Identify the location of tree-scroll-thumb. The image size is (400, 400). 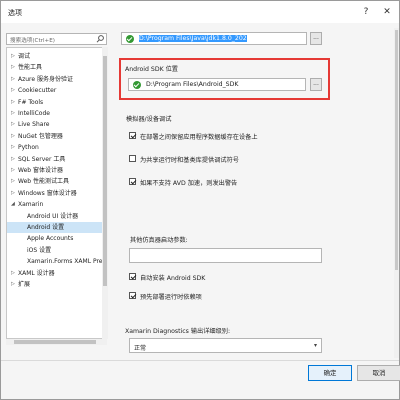
(105, 171).